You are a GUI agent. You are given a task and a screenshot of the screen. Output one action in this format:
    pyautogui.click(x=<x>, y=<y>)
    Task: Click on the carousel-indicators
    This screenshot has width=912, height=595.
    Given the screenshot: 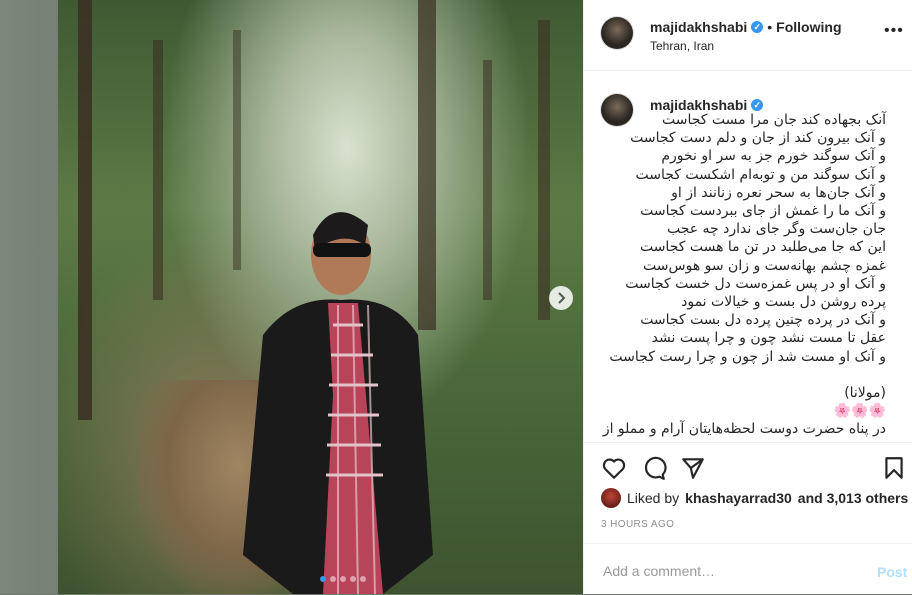 What is the action you would take?
    pyautogui.click(x=343, y=579)
    